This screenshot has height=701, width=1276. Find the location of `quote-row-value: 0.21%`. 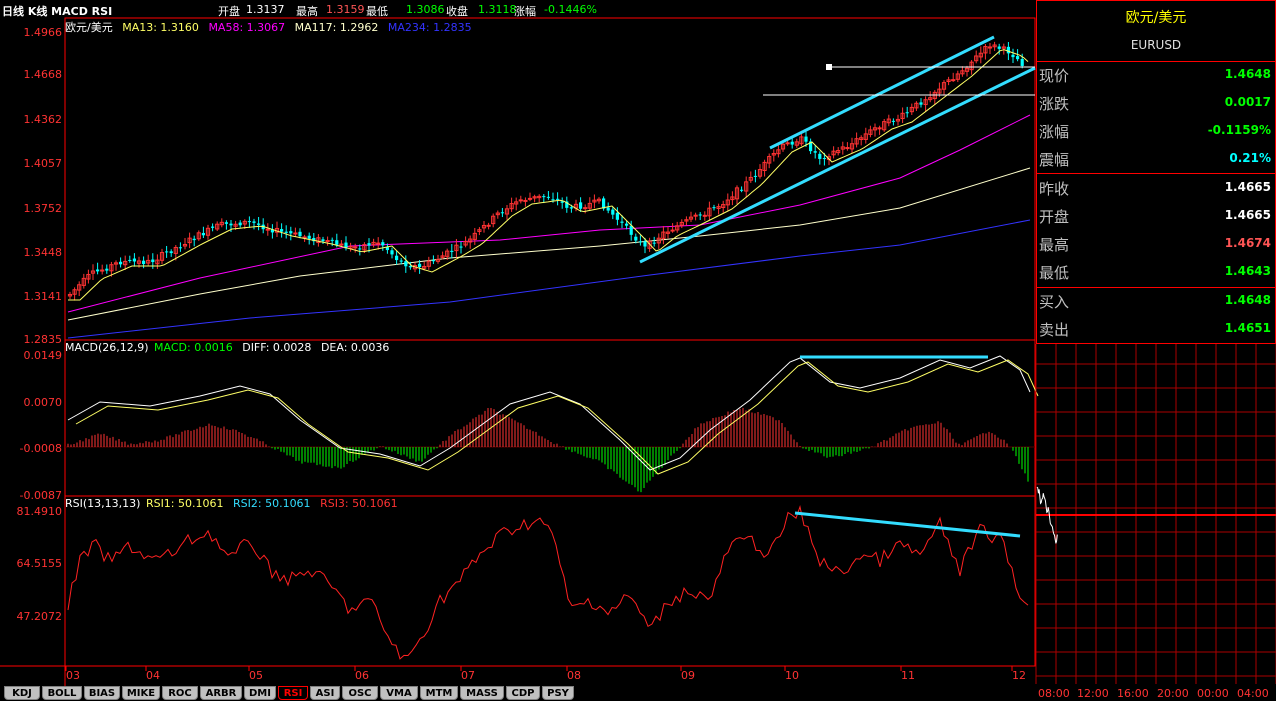

quote-row-value: 0.21% is located at coordinates (1250, 158).